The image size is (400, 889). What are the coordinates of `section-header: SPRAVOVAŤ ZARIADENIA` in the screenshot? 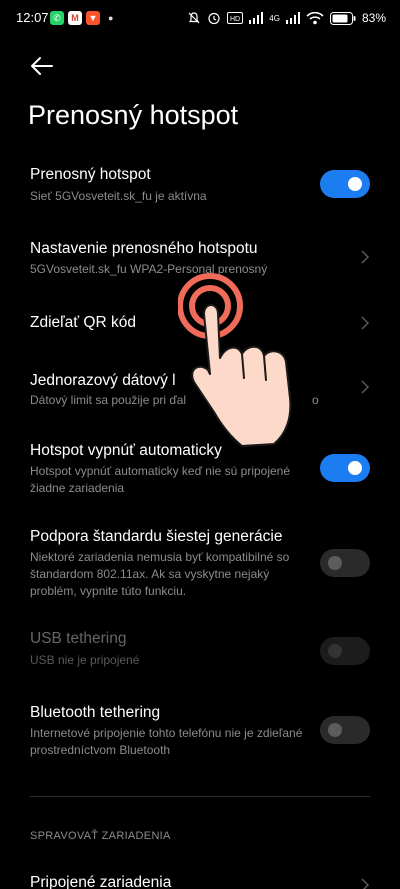 It's located at (100, 836).